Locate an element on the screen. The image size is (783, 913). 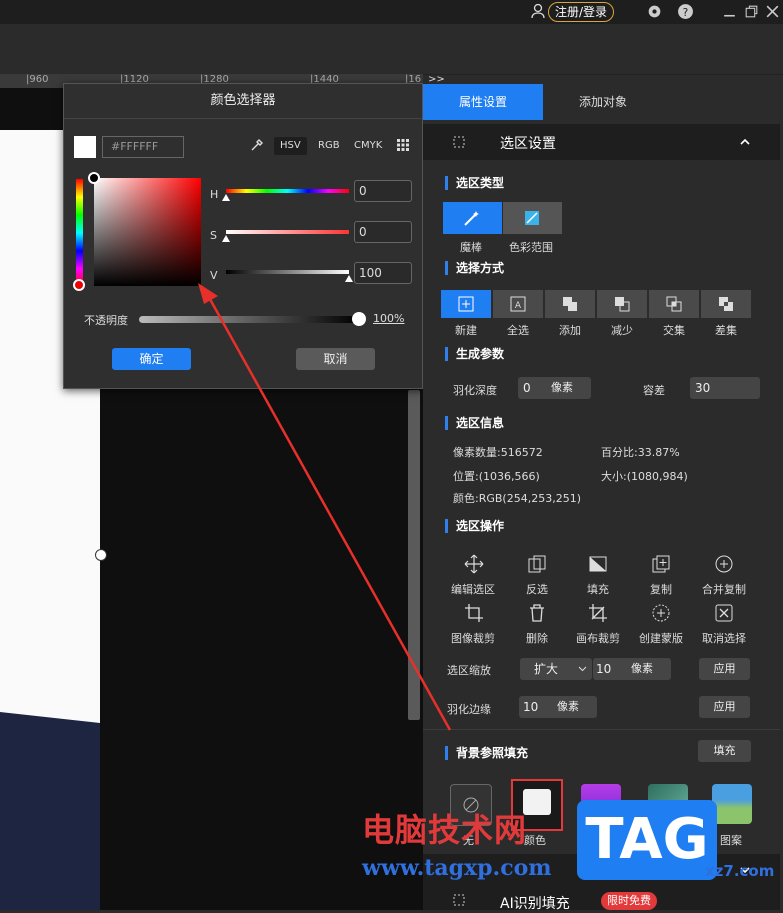
scale-mode-select: 扩大 is located at coordinates (556, 669).